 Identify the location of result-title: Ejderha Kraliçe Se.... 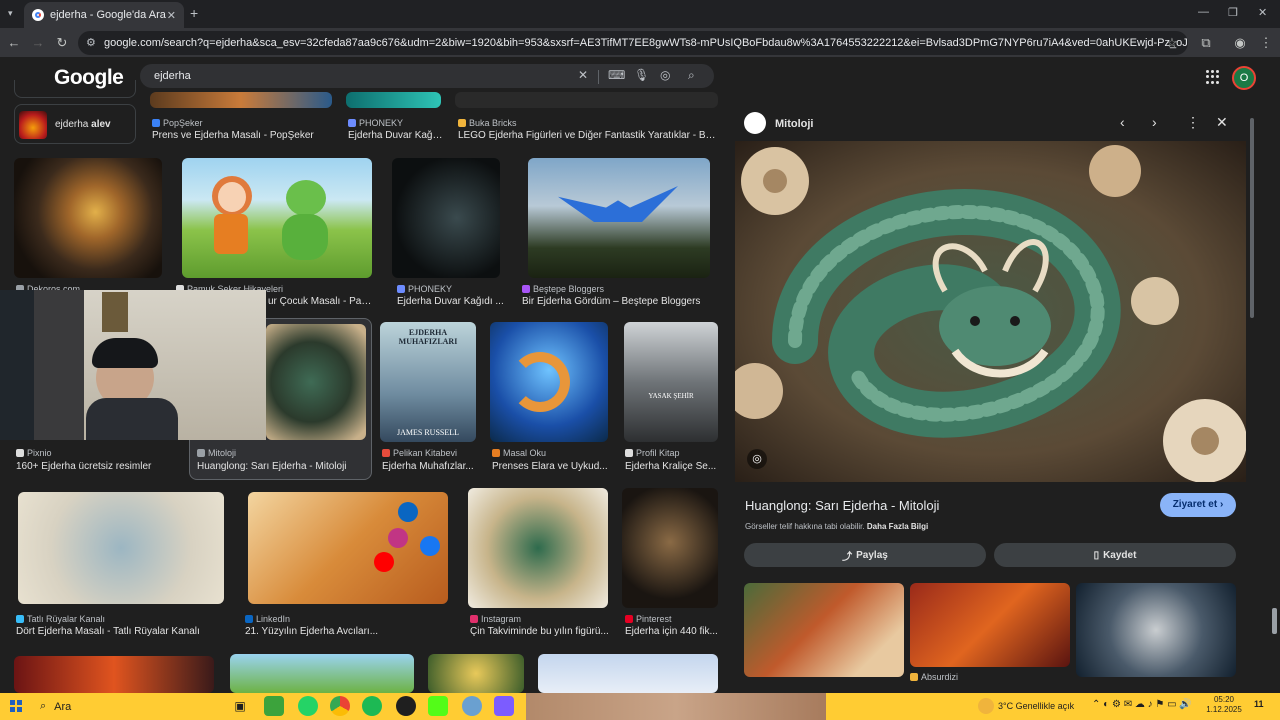
(672, 466).